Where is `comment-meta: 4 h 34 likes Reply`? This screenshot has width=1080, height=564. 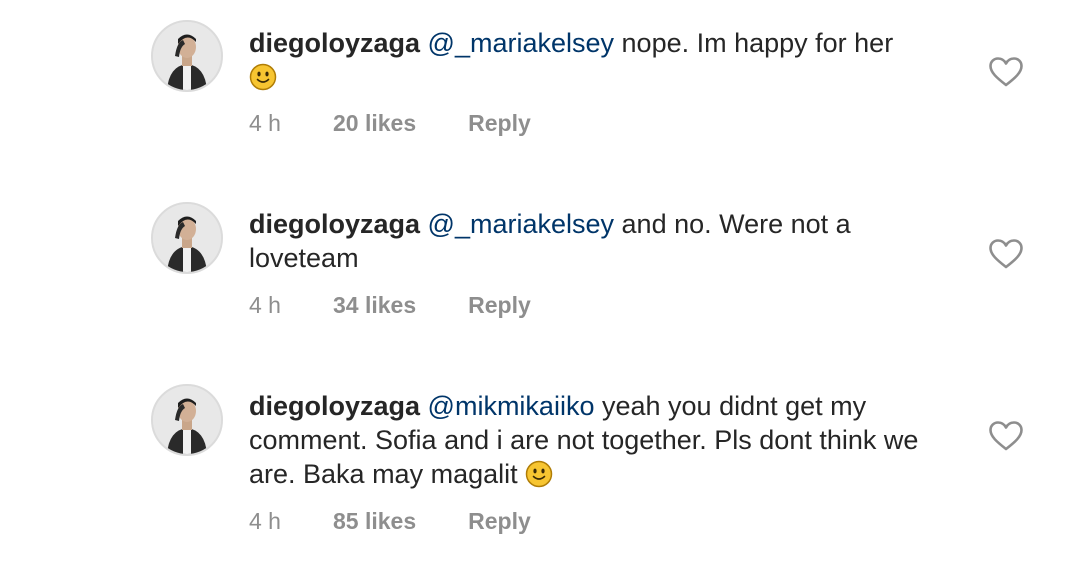 comment-meta: 4 h 34 likes Reply is located at coordinates (390, 305).